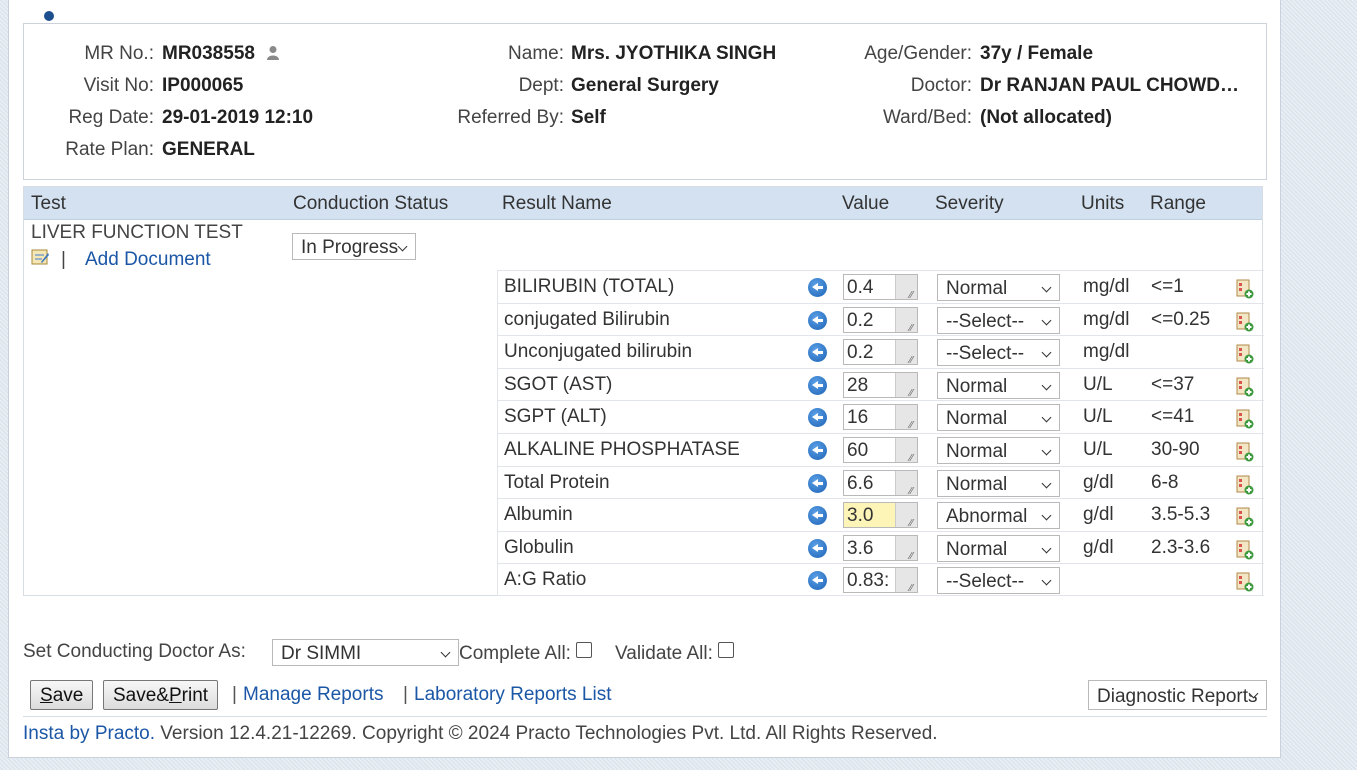 The height and width of the screenshot is (770, 1357). What do you see at coordinates (89, 733) in the screenshot?
I see `insta-practo-link: Insta by Practo.` at bounding box center [89, 733].